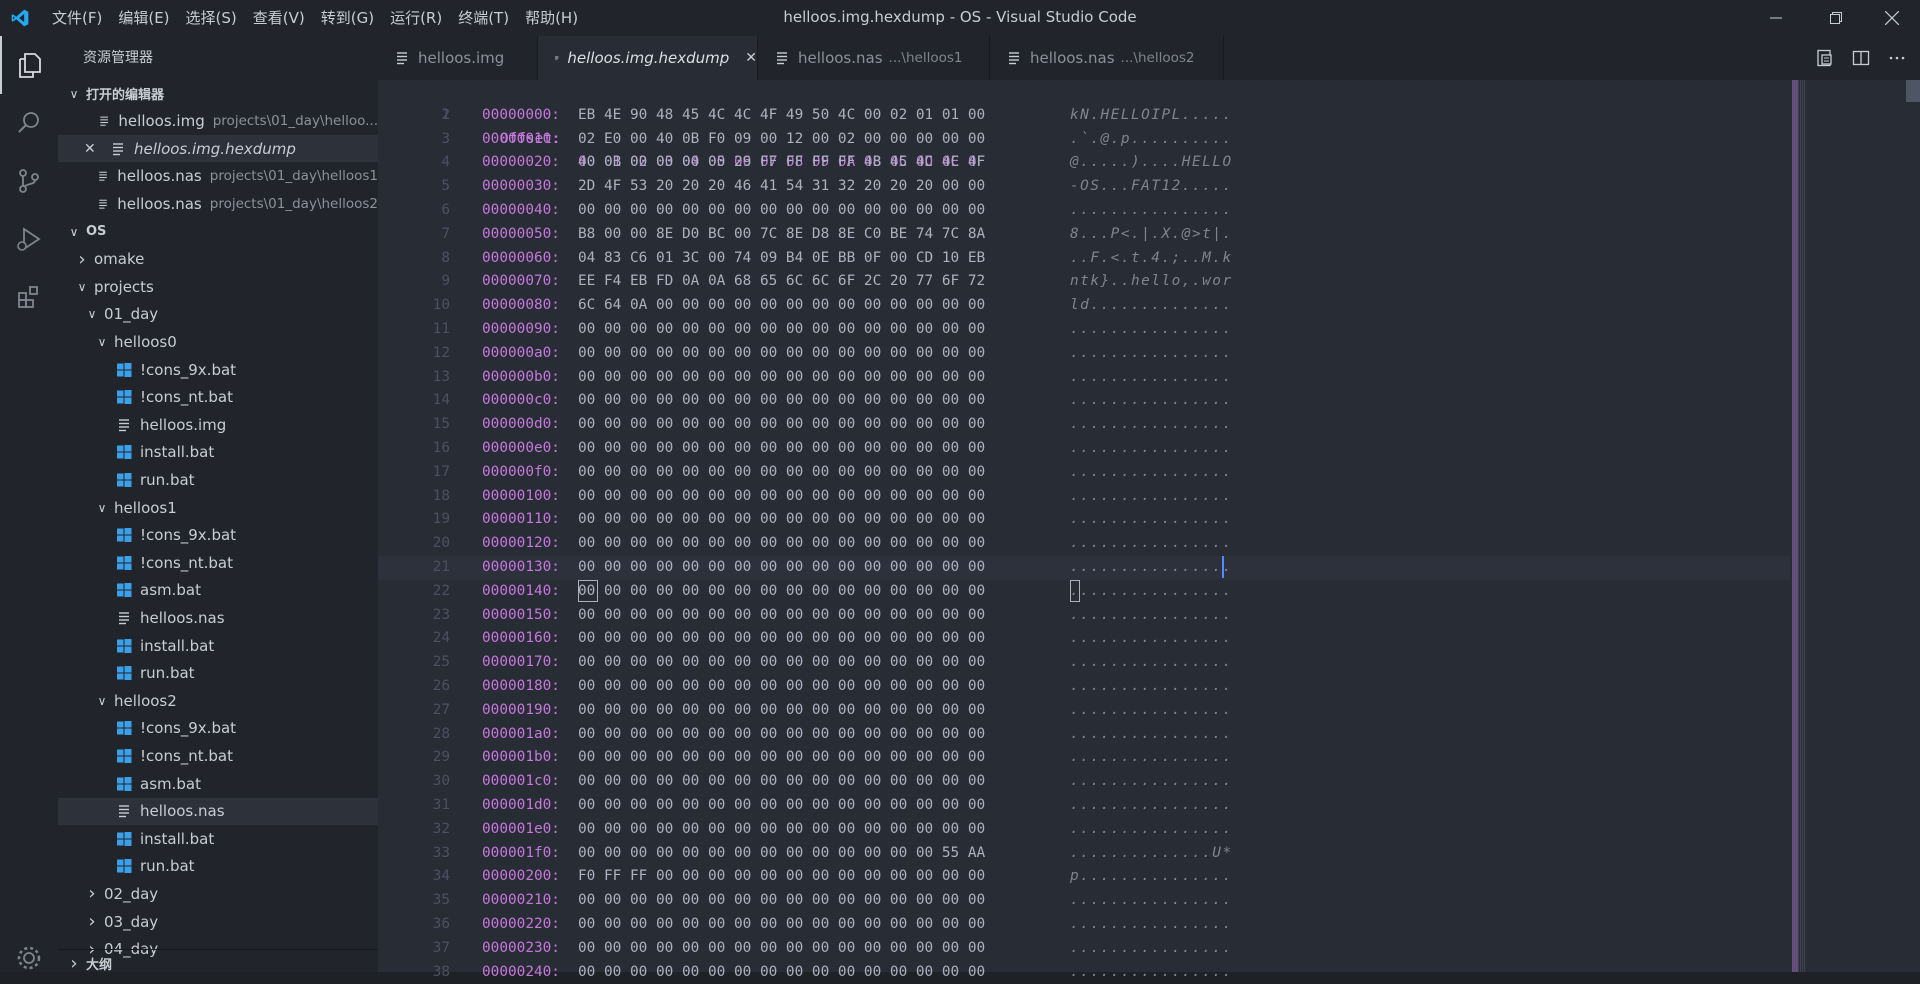 The image size is (1920, 984). I want to click on line-number: 30, so click(441, 781).